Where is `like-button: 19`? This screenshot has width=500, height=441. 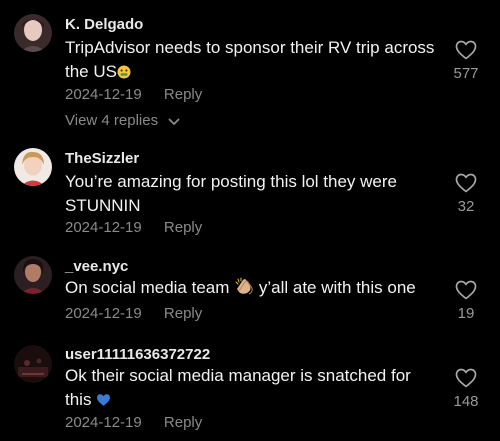
like-button: 19 is located at coordinates (466, 301).